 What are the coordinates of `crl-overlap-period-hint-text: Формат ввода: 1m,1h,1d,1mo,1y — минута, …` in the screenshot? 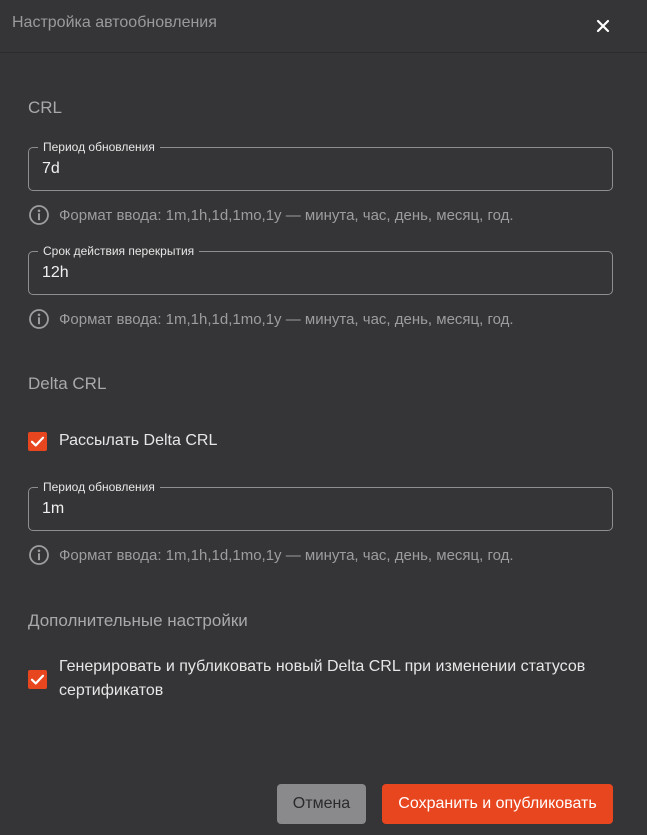 It's located at (286, 319).